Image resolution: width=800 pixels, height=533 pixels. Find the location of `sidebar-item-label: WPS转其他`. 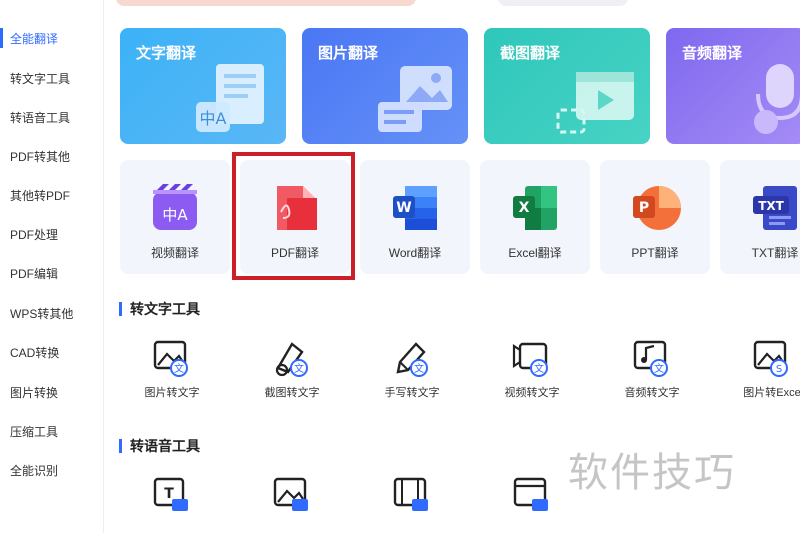

sidebar-item-label: WPS转其他 is located at coordinates (42, 313).